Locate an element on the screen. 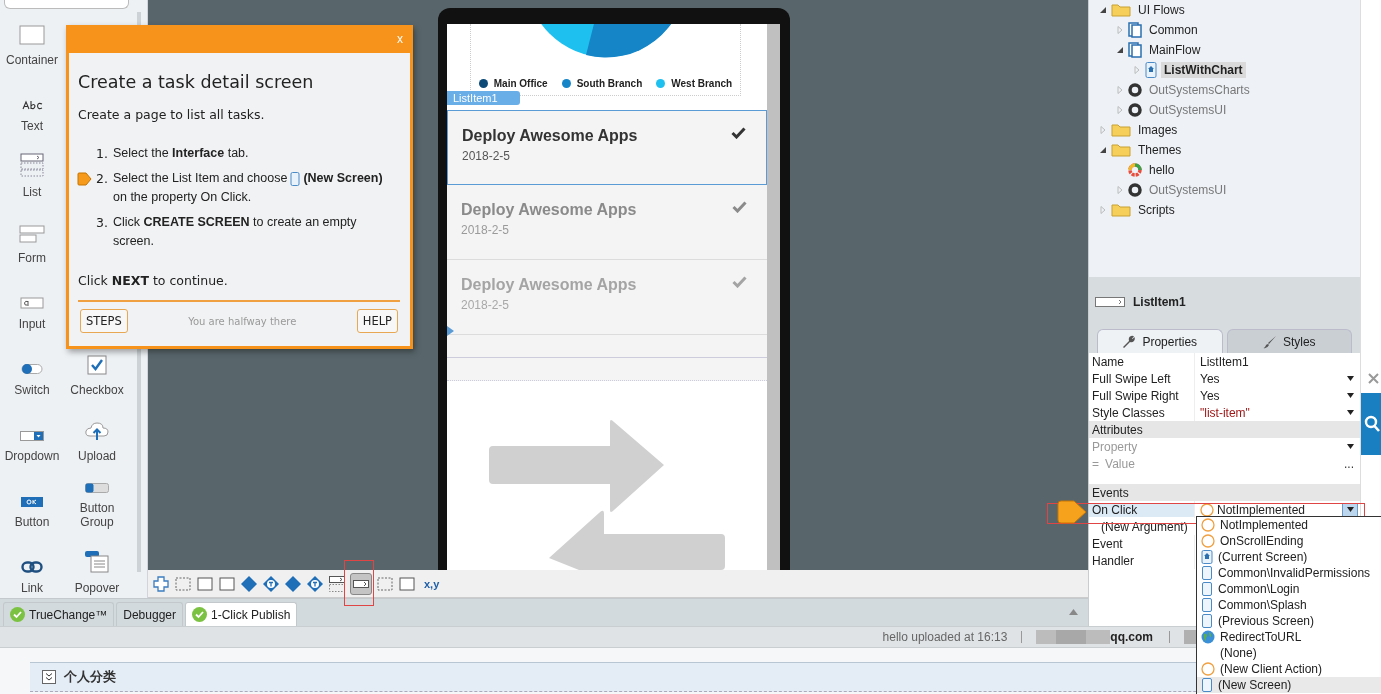  dropdown-option: (New Screen) is located at coordinates (1289, 685).